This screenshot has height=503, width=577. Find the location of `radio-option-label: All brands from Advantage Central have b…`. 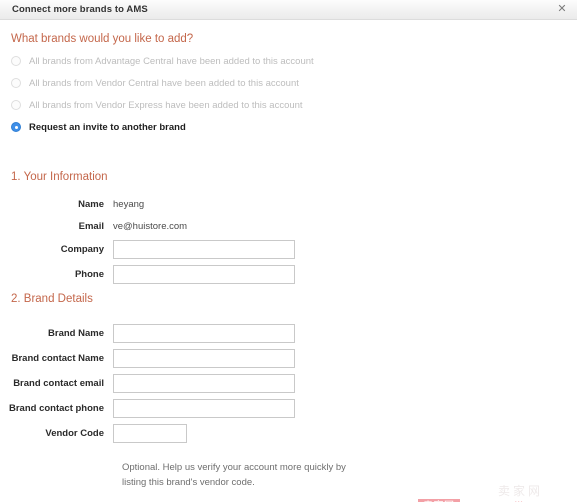

radio-option-label: All brands from Advantage Central have b… is located at coordinates (171, 61).